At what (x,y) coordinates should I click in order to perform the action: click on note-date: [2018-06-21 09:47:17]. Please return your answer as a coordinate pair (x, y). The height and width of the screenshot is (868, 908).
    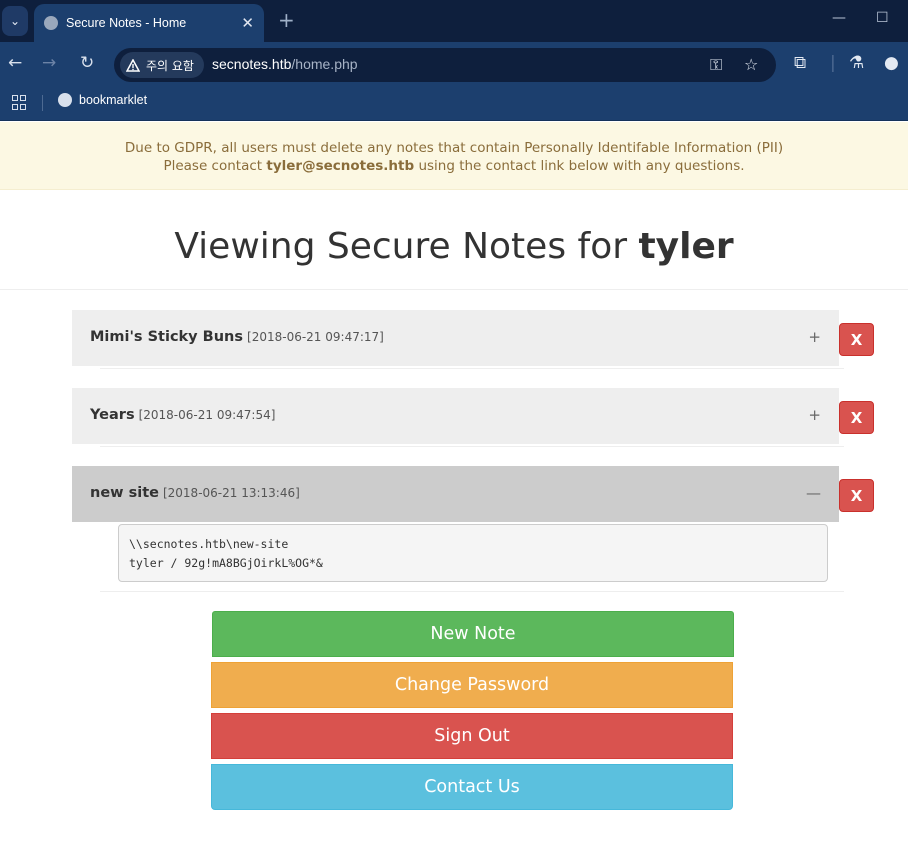
    Looking at the image, I should click on (315, 337).